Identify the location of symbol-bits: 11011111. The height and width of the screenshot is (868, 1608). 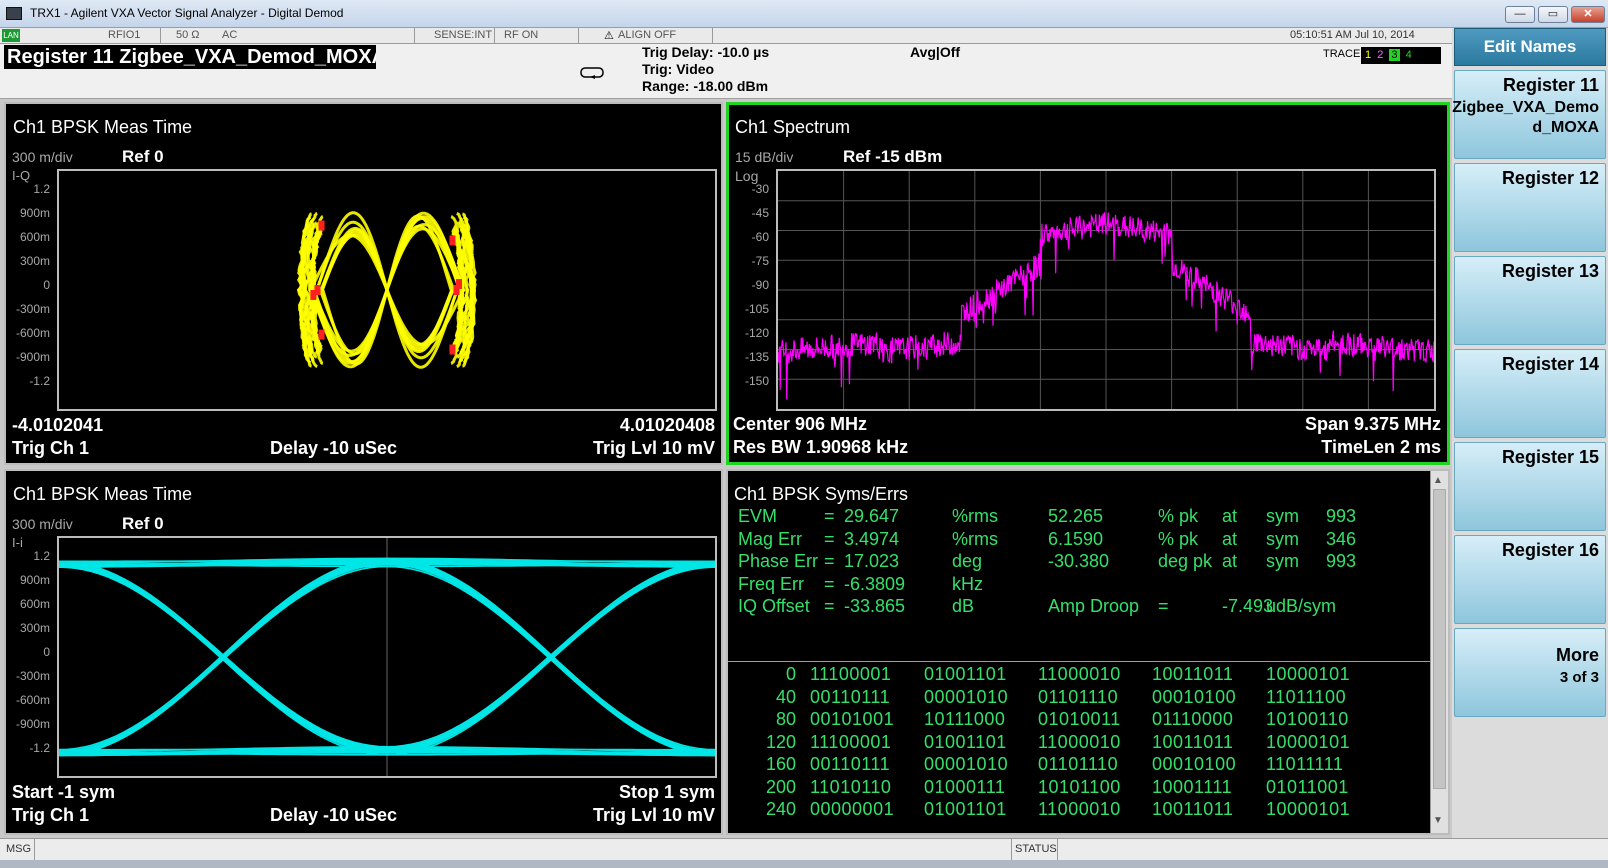
(1305, 764).